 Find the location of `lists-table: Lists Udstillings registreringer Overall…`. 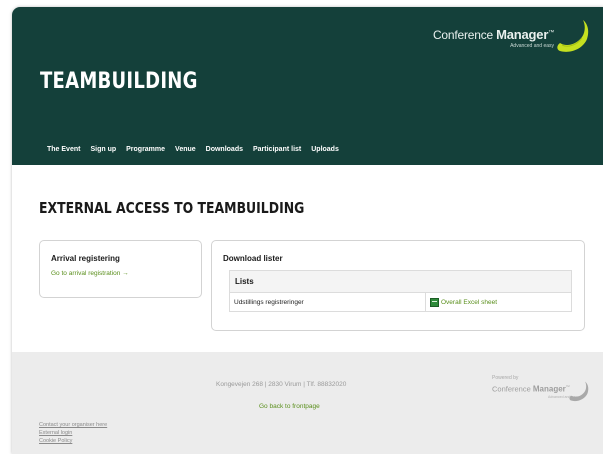

lists-table: Lists Udstillings registreringer Overall… is located at coordinates (400, 291).